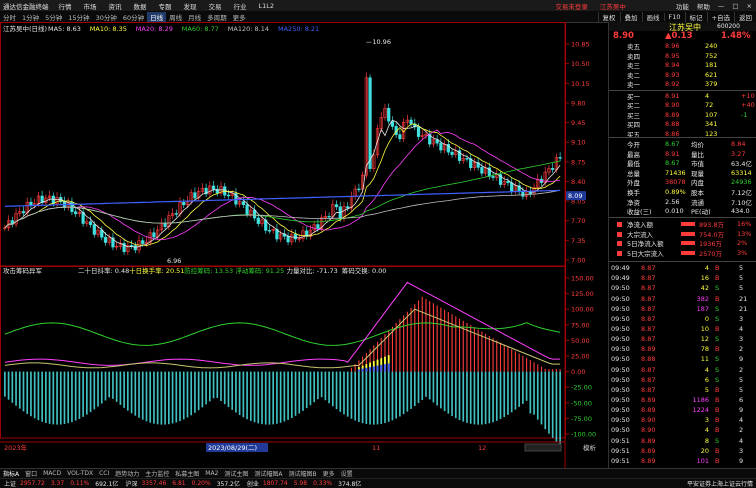 This screenshot has width=756, height=488. Describe the element at coordinates (682, 75) in the screenshot. I see `order-book-row: 卖二 8.93 621` at that location.